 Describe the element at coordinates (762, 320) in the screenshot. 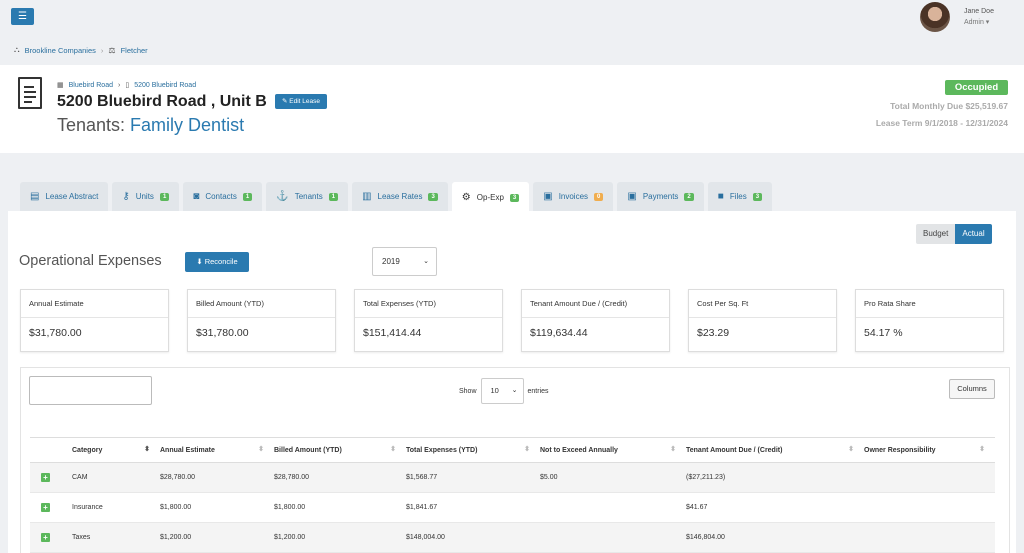

I see `stat-card-cost-per-sqft: Cost Per Sq. Ft $23.29` at that location.